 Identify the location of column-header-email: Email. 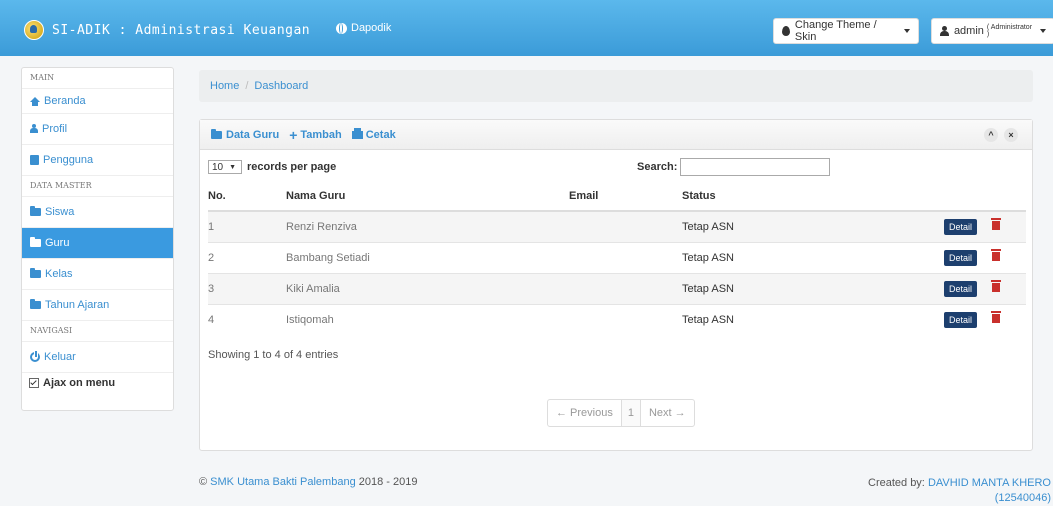
(625, 197).